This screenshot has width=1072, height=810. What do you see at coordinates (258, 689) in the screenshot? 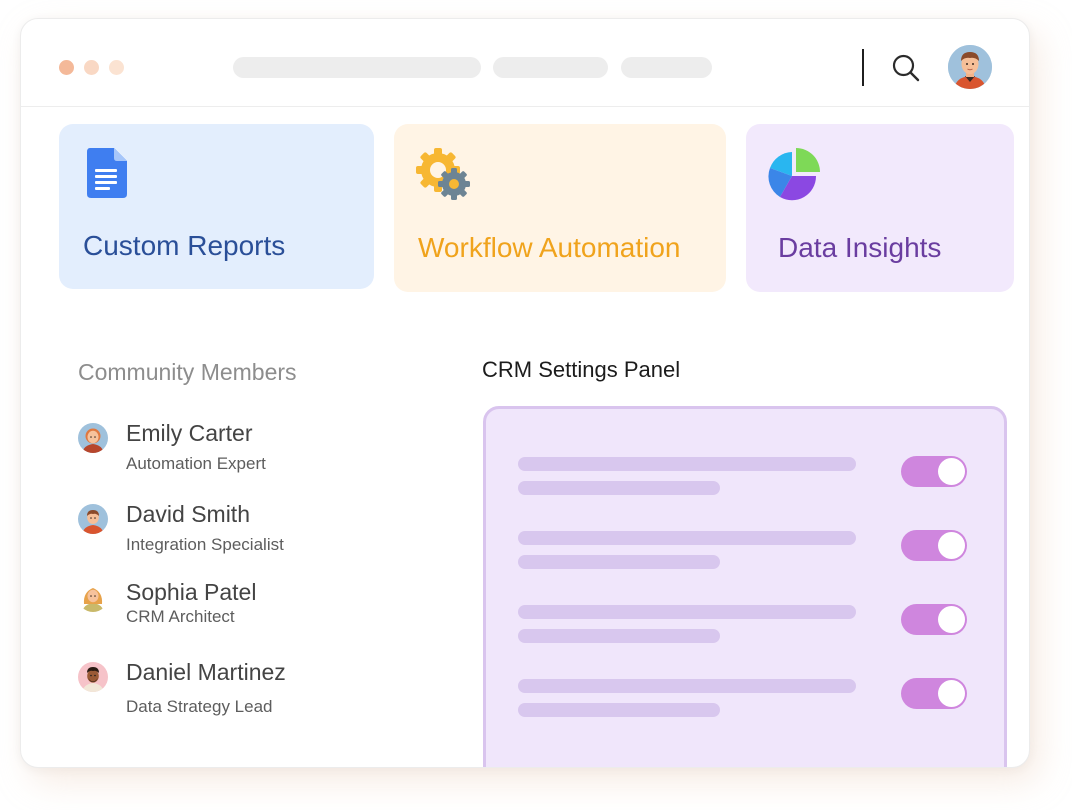
I see `member-item: Daniel Martinez Data Strategy Lead` at bounding box center [258, 689].